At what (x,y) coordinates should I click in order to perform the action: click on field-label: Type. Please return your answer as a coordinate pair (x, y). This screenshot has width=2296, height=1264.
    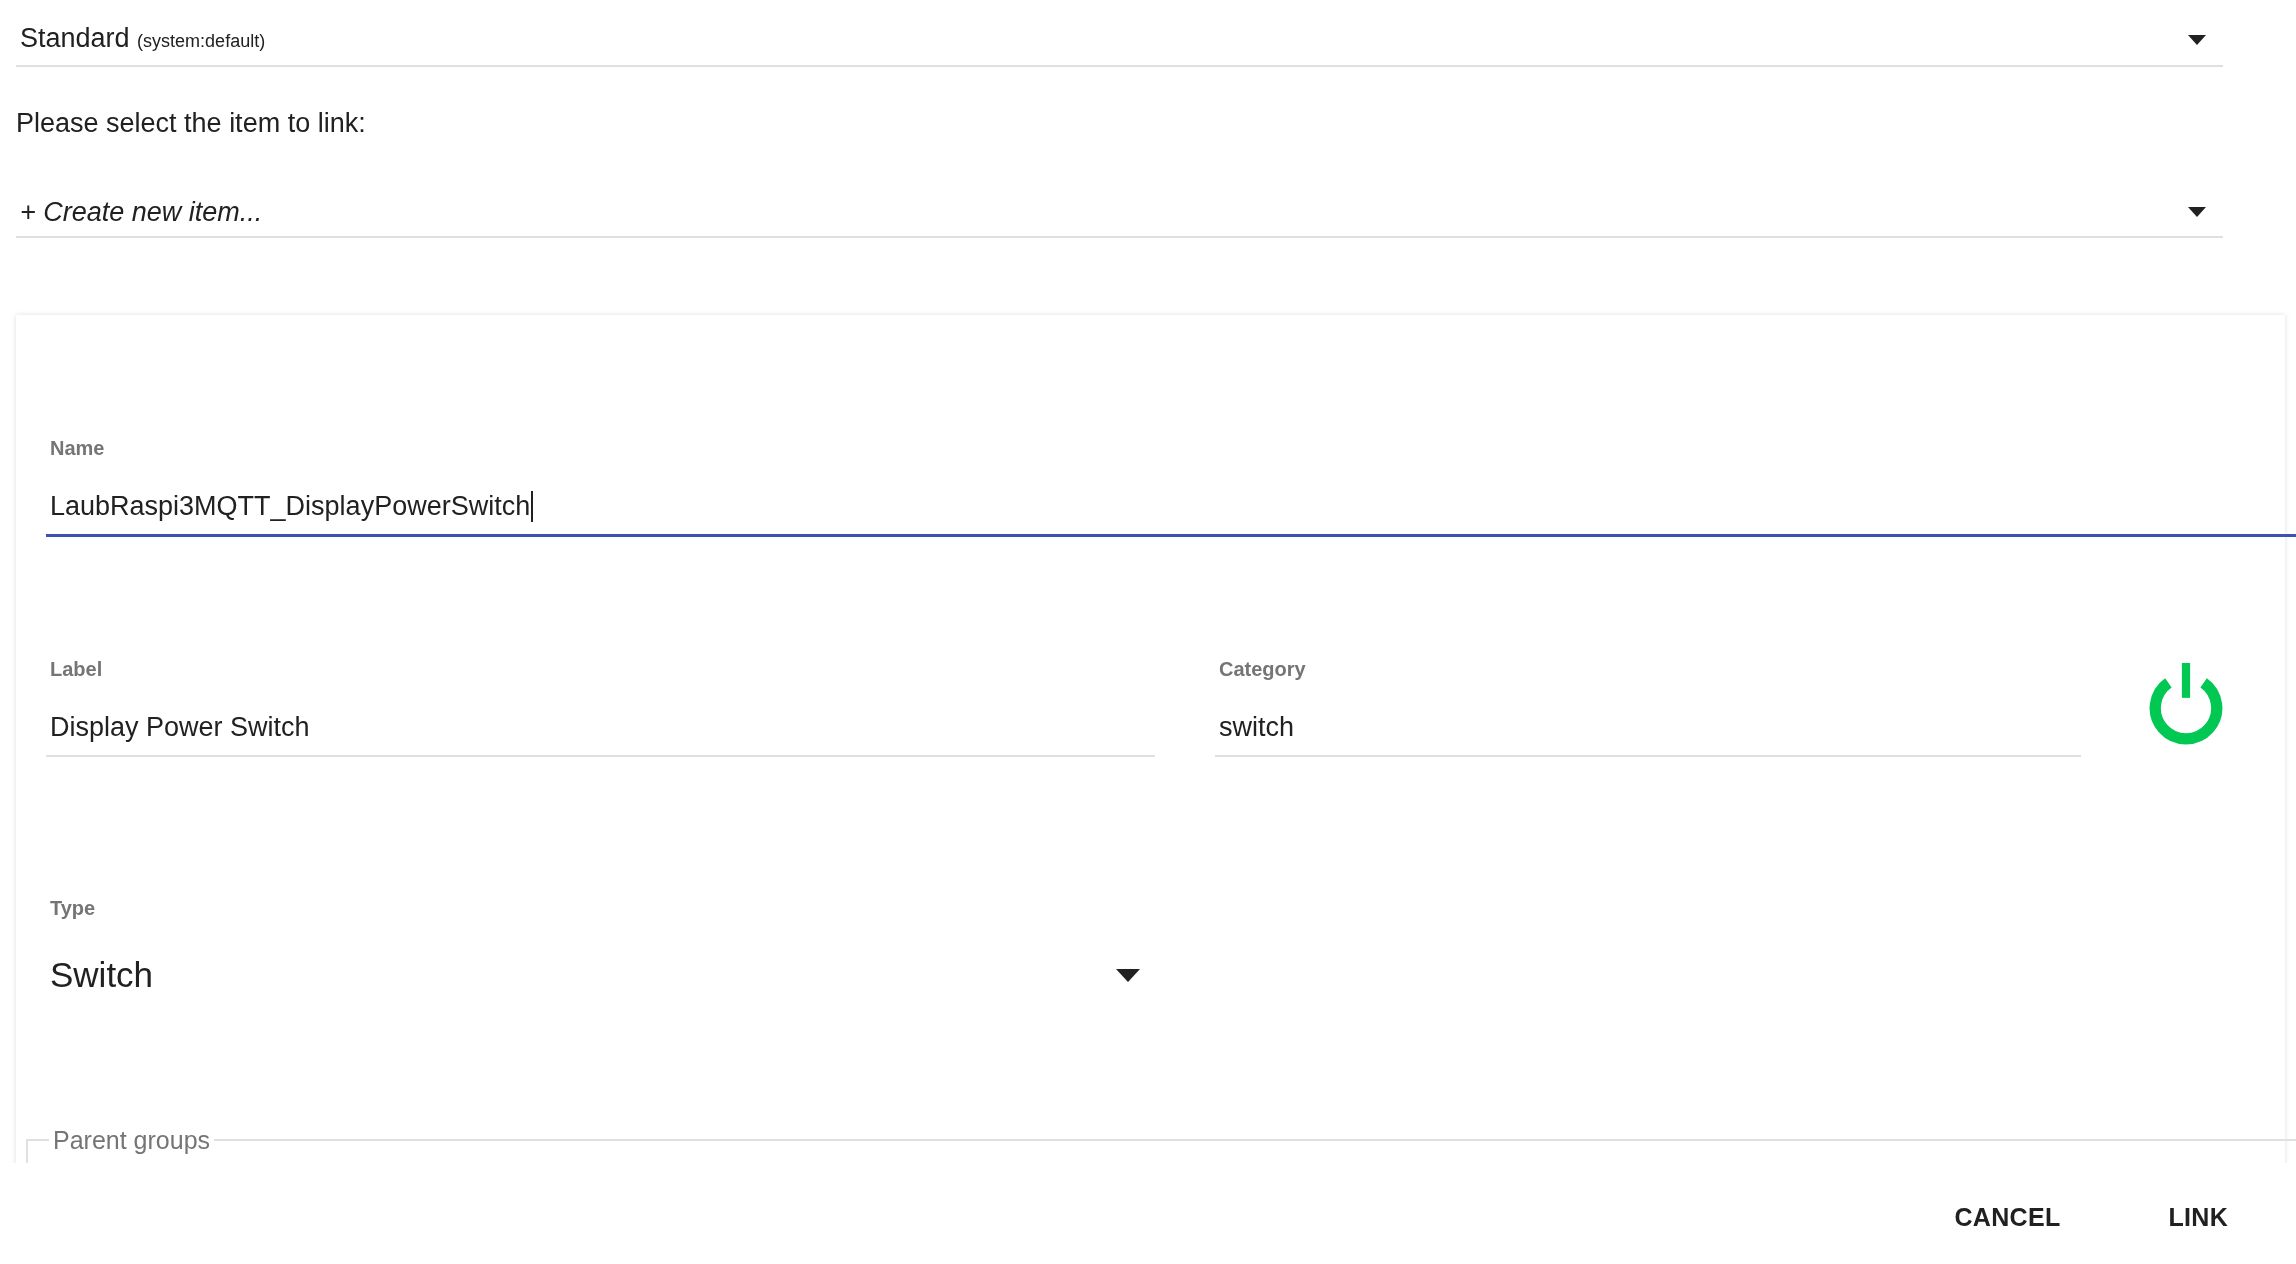
    Looking at the image, I should click on (73, 908).